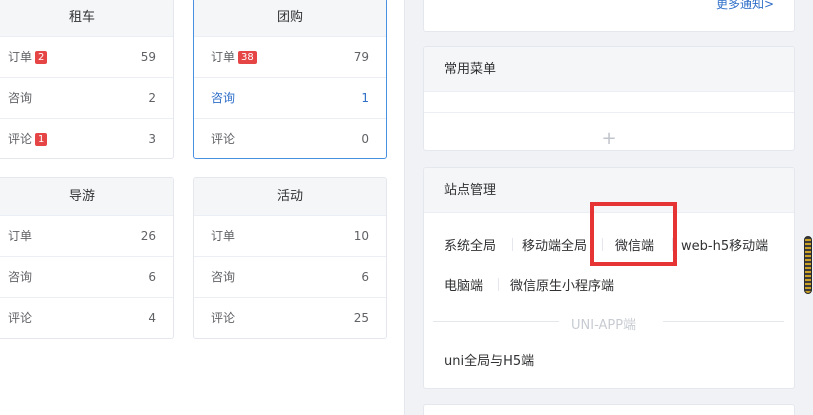  What do you see at coordinates (361, 318) in the screenshot?
I see `stat-value: 25` at bounding box center [361, 318].